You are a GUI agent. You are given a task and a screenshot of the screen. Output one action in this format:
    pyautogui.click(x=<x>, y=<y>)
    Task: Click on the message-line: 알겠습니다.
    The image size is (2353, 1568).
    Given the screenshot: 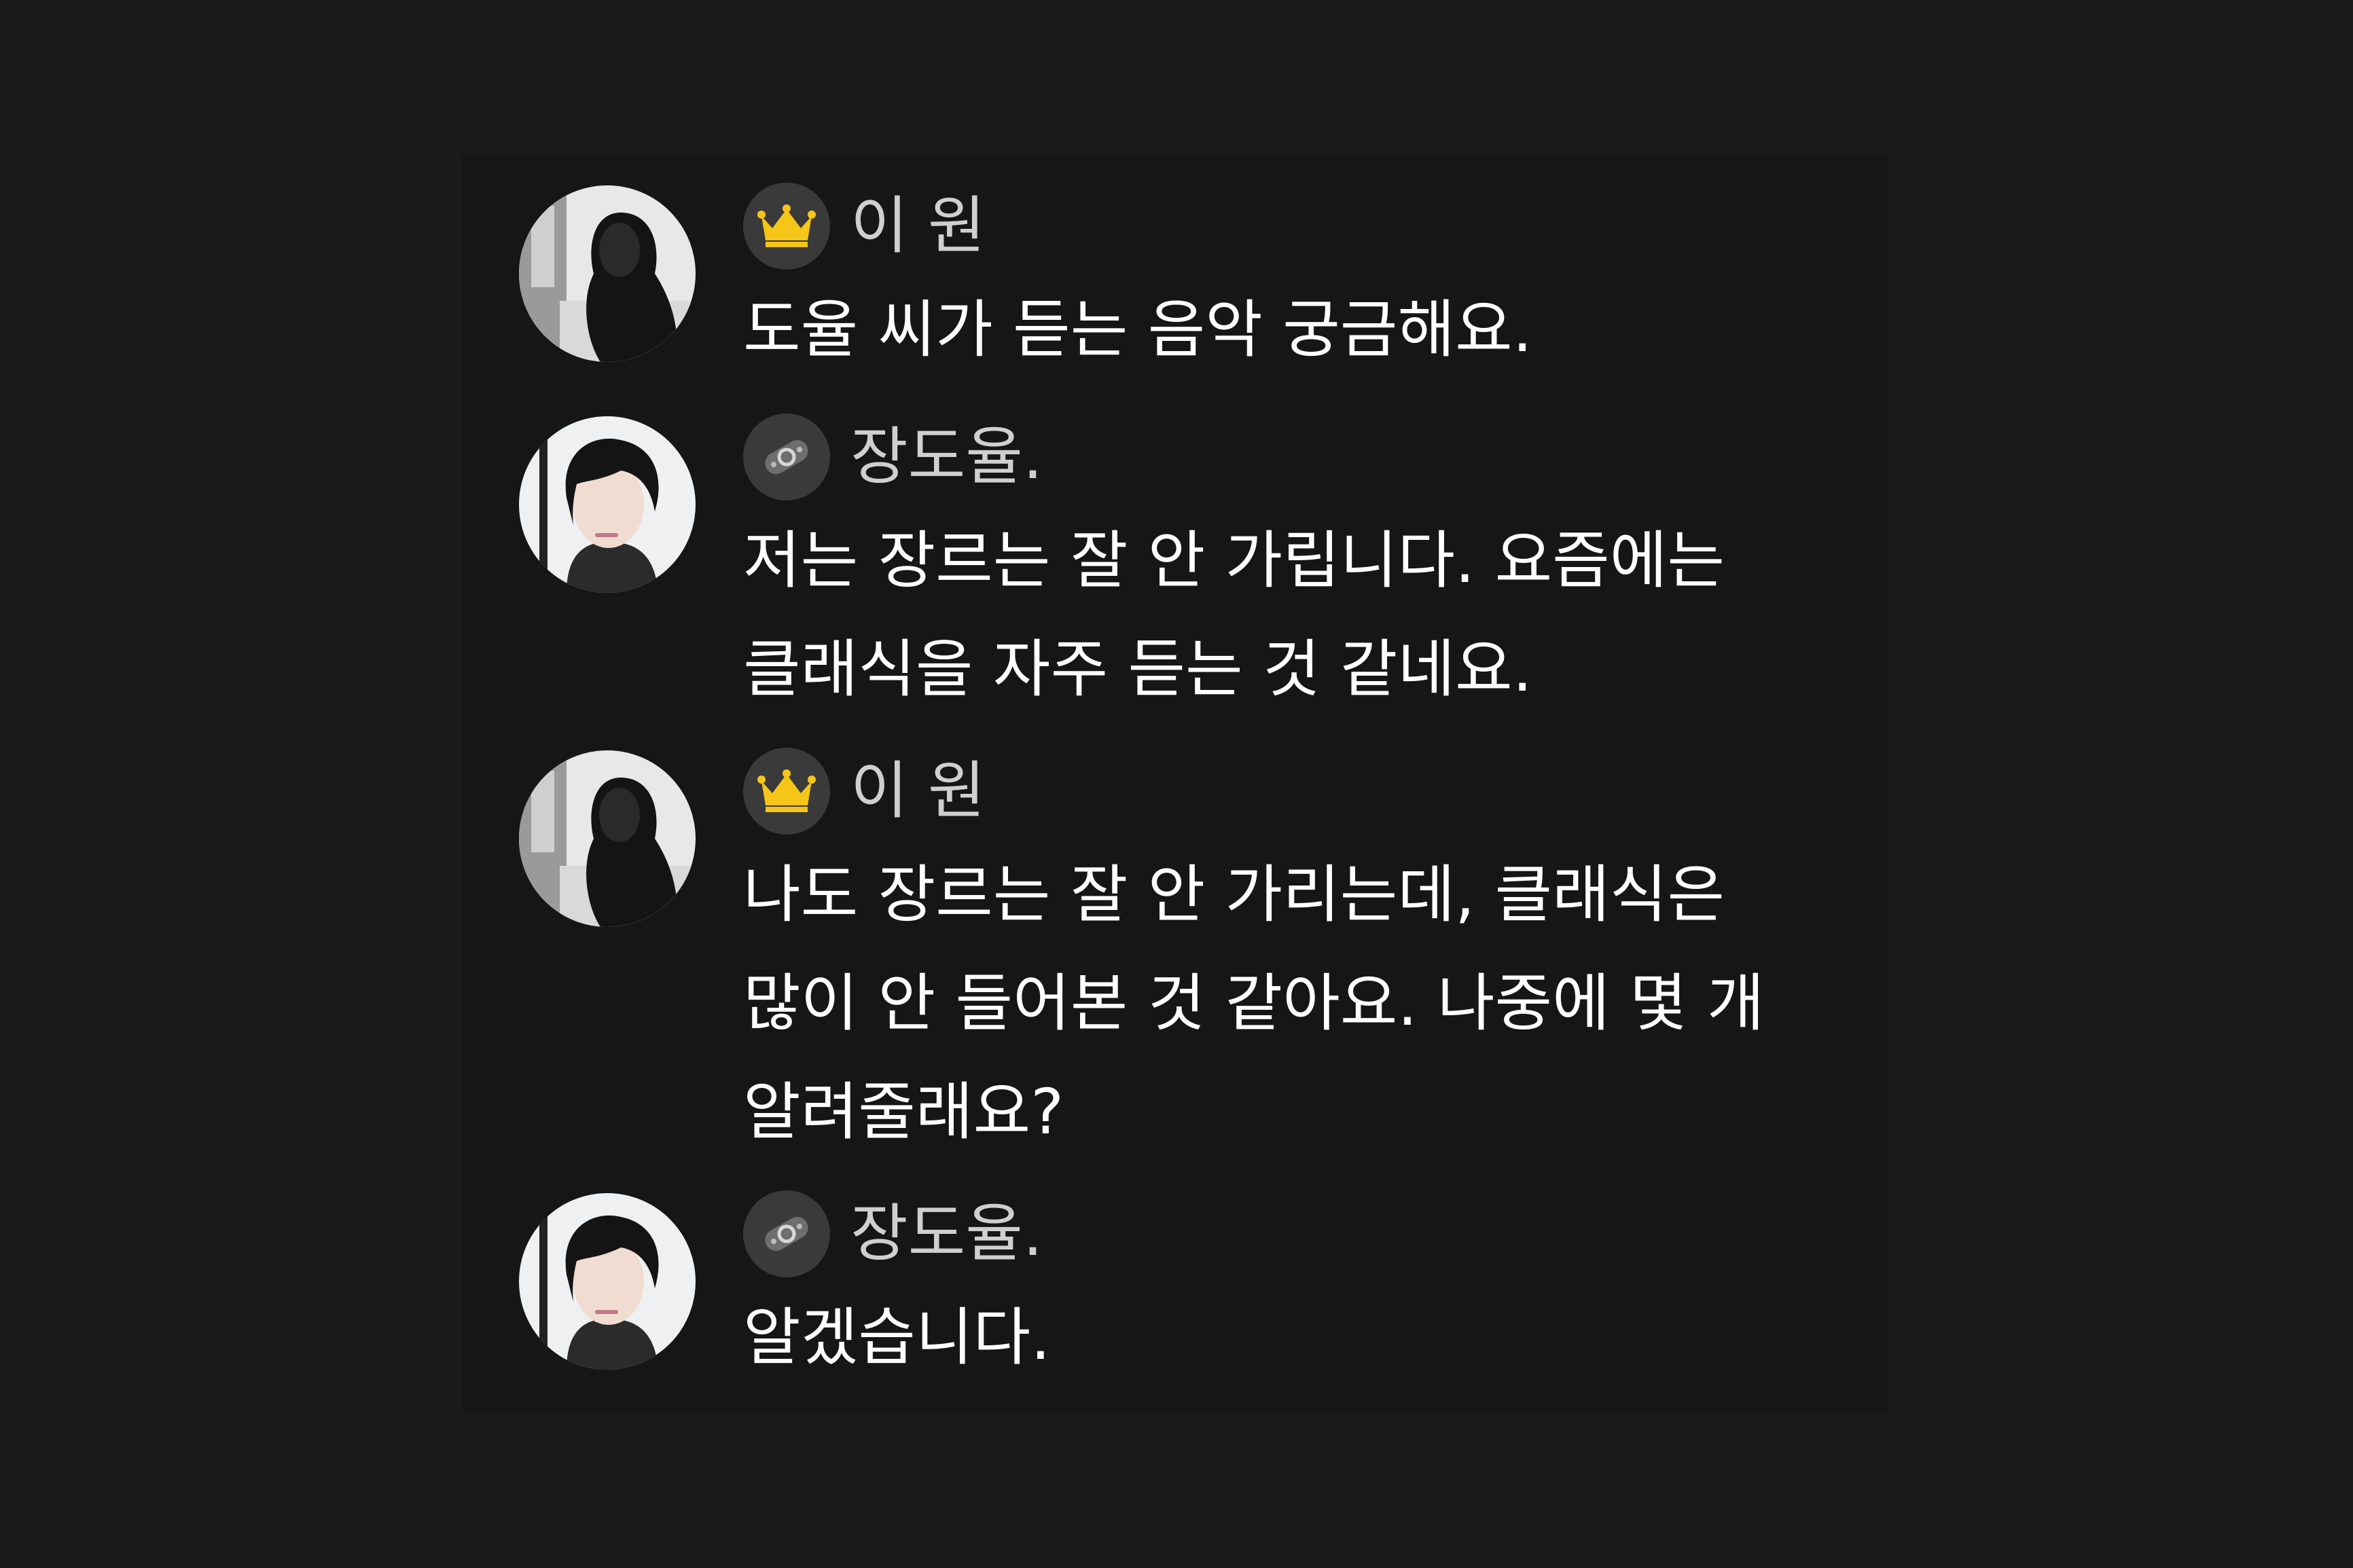 What is the action you would take?
    pyautogui.click(x=897, y=1337)
    